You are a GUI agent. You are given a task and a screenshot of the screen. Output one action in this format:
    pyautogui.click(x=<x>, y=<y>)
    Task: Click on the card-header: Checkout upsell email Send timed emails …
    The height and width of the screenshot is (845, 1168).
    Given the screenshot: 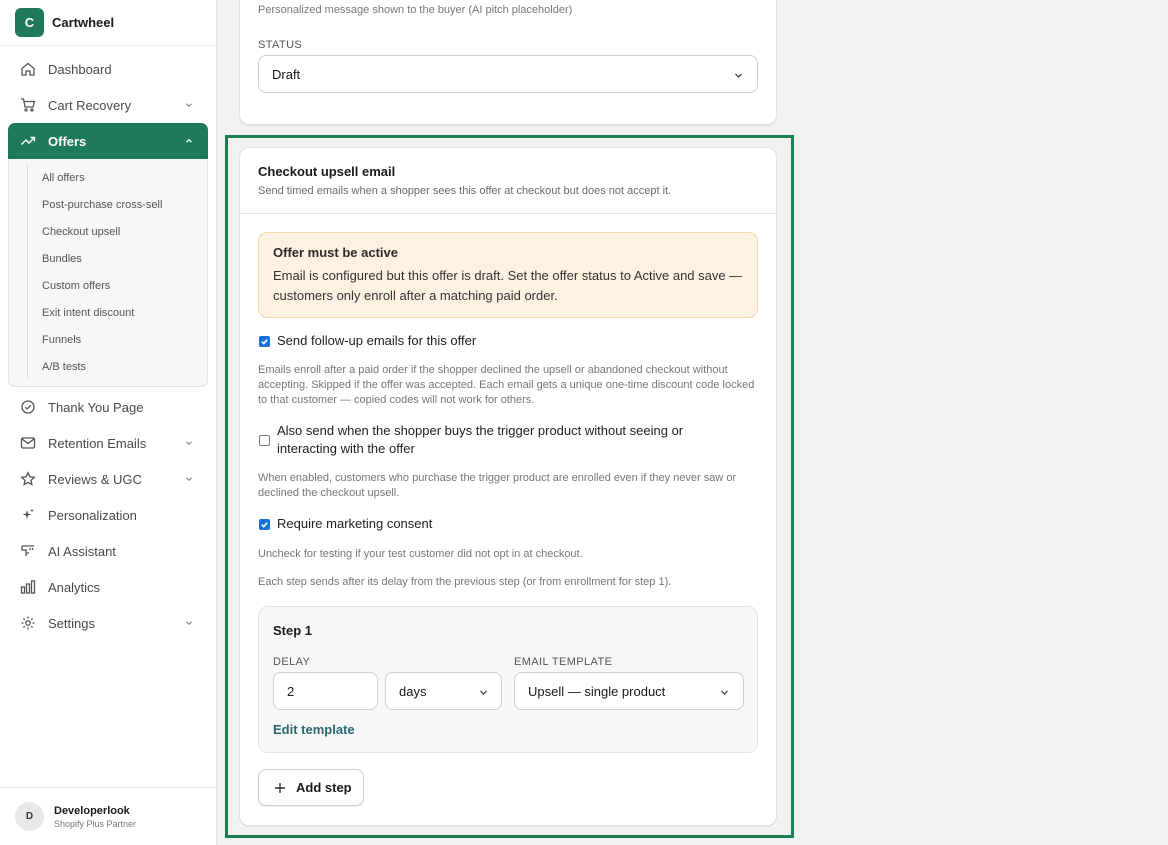 What is the action you would take?
    pyautogui.click(x=508, y=181)
    